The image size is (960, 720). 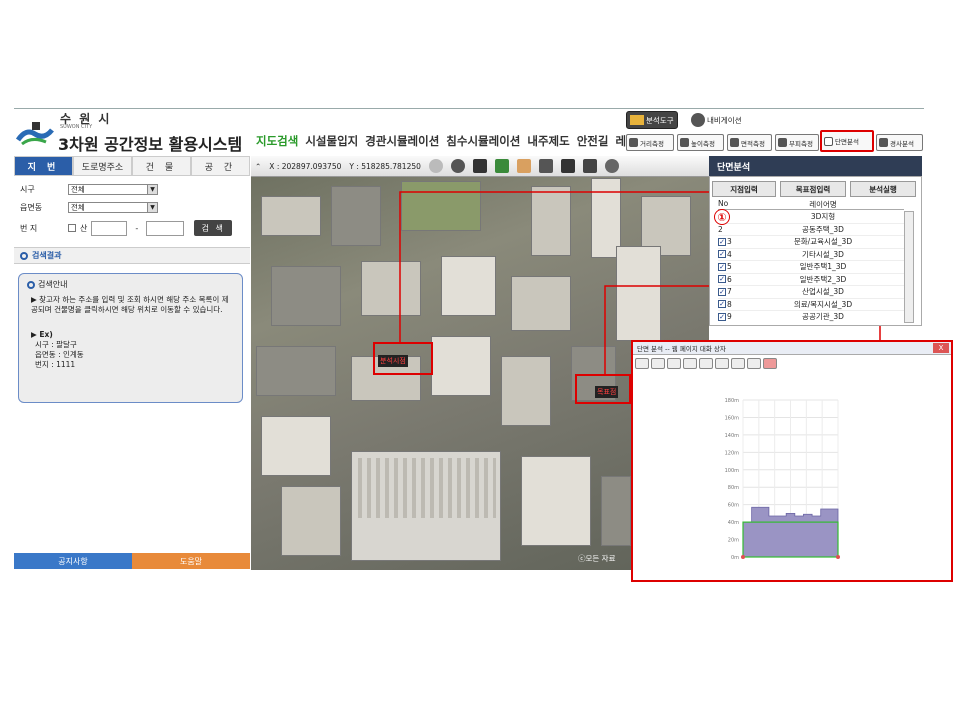 I want to click on zoom-out-icon, so click(x=658, y=363).